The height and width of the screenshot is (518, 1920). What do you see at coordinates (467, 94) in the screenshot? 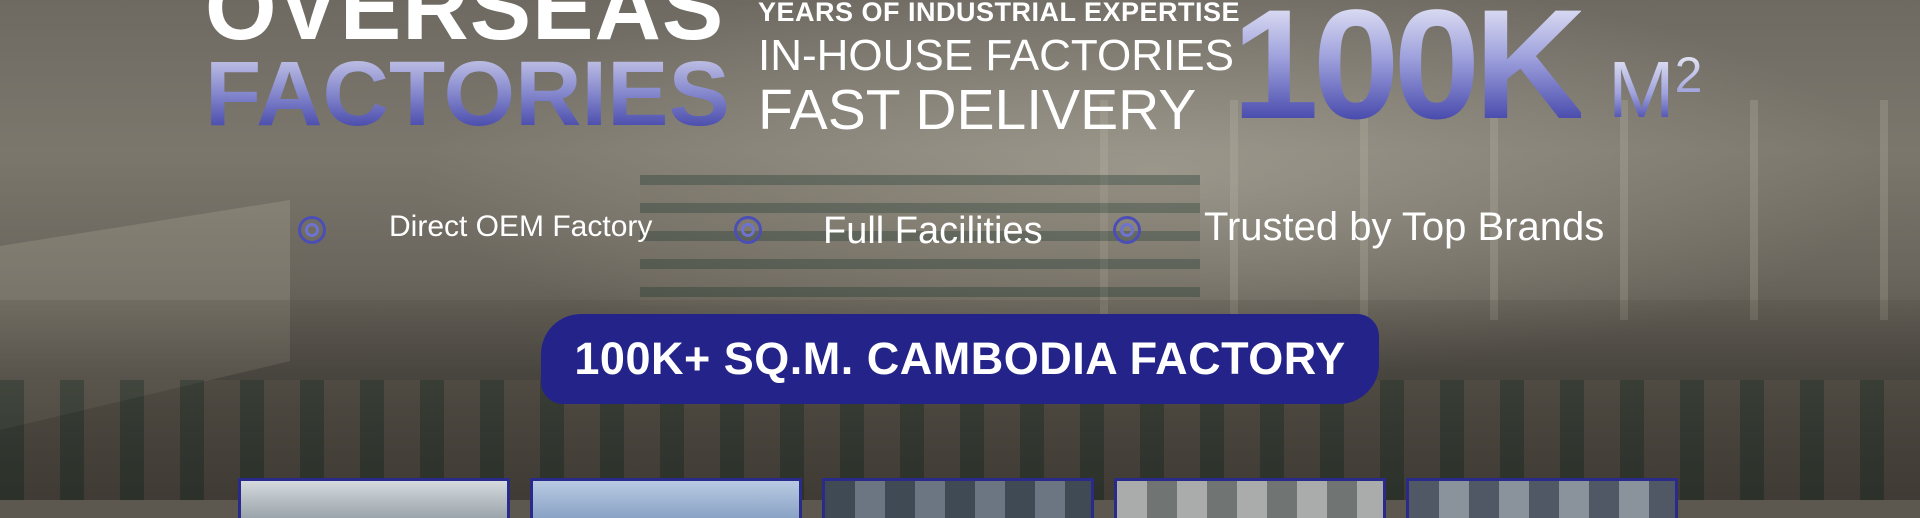
I see `hero-title-line2: FACTORIES` at bounding box center [467, 94].